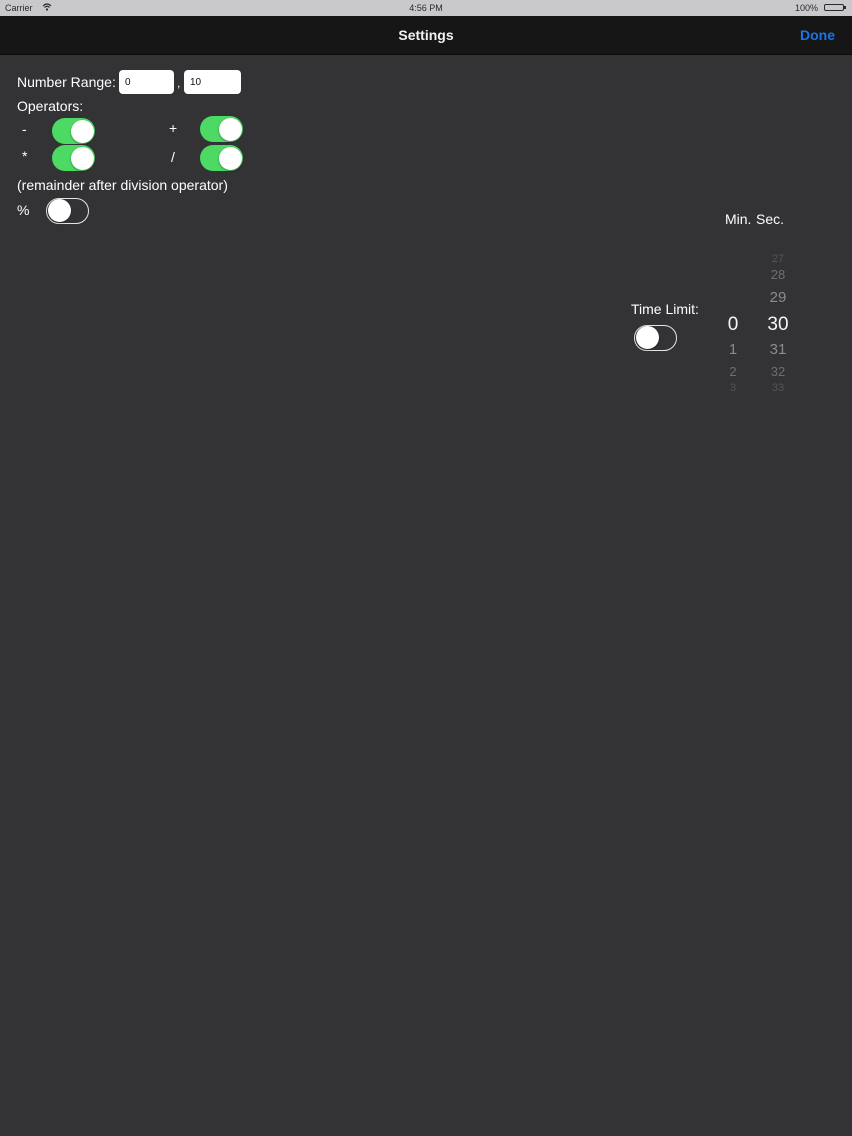 The height and width of the screenshot is (1136, 852). I want to click on divide-operator-toggle, so click(221, 158).